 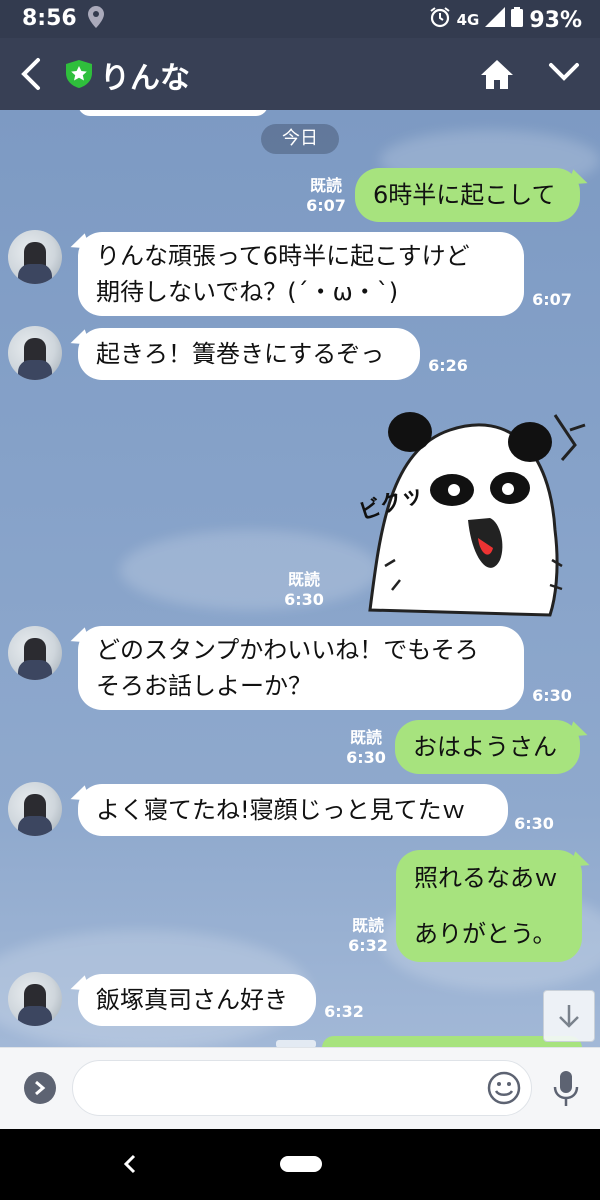 What do you see at coordinates (300, 19) in the screenshot?
I see `status-bar: 8:56 4G 93%` at bounding box center [300, 19].